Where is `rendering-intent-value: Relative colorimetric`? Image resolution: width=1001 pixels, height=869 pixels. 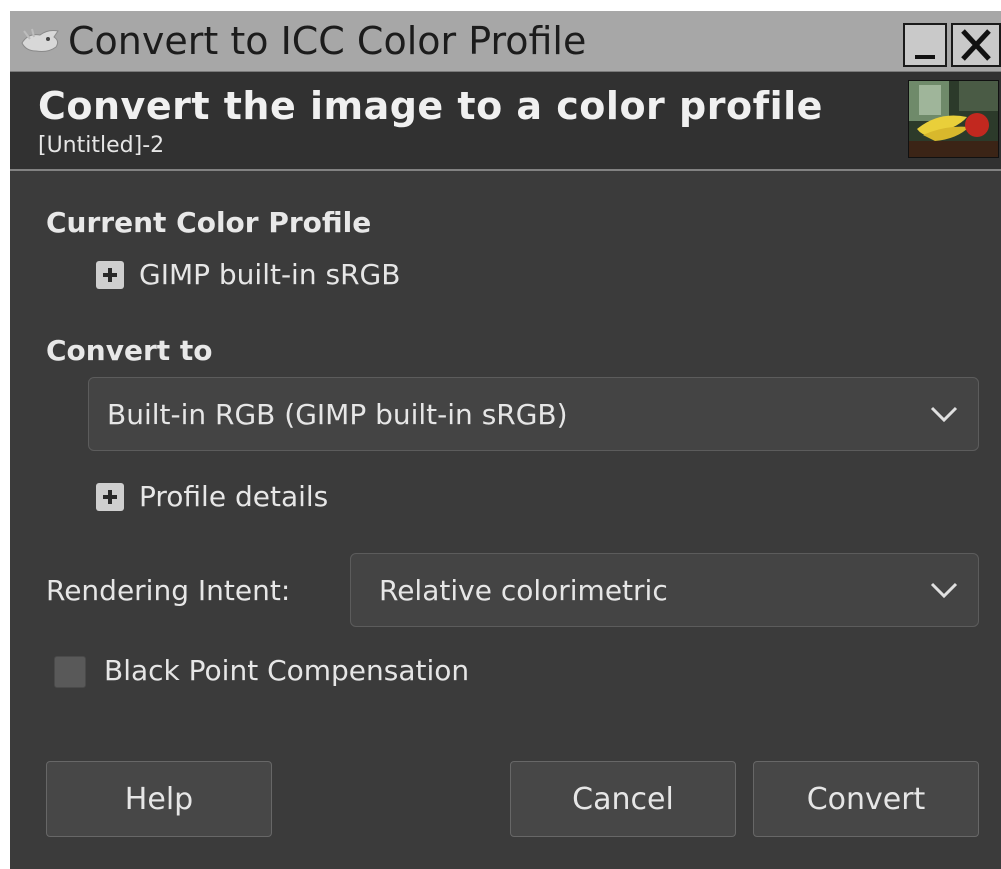
rendering-intent-value: Relative colorimetric is located at coordinates (523, 590).